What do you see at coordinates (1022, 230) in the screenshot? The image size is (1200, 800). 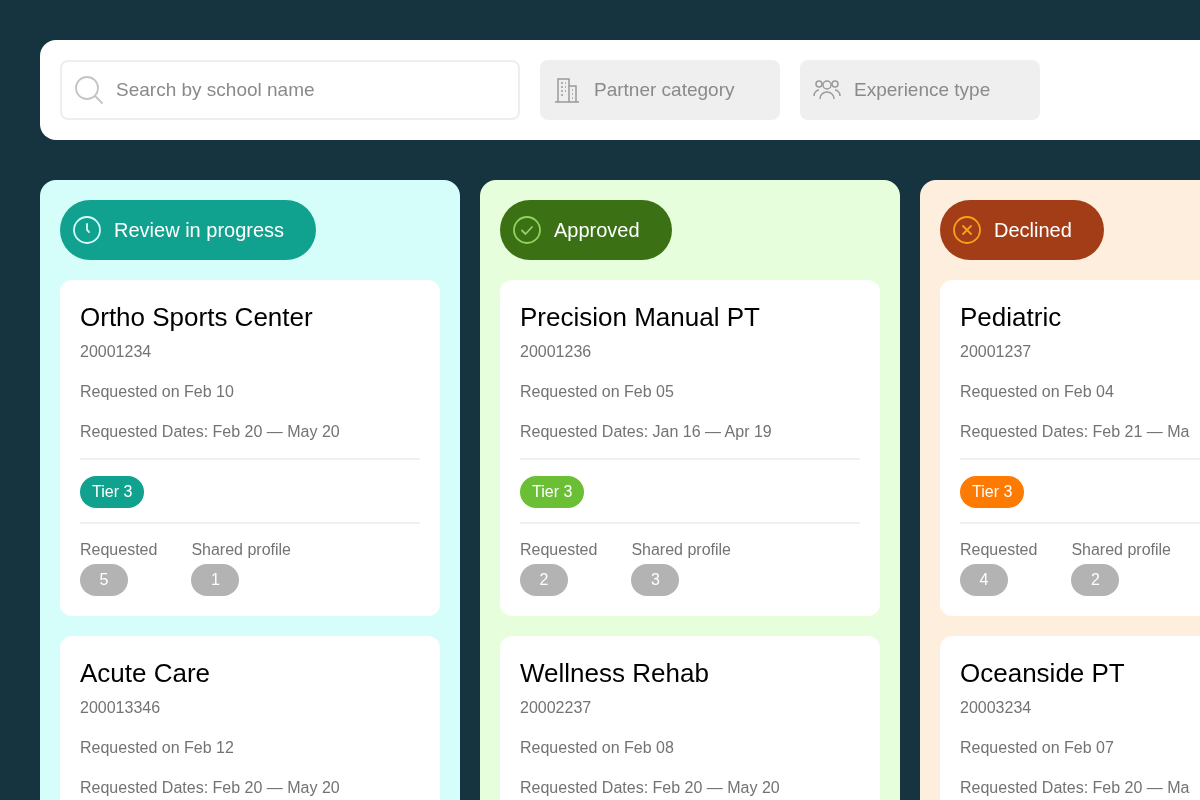 I see `status-badge: Declined` at bounding box center [1022, 230].